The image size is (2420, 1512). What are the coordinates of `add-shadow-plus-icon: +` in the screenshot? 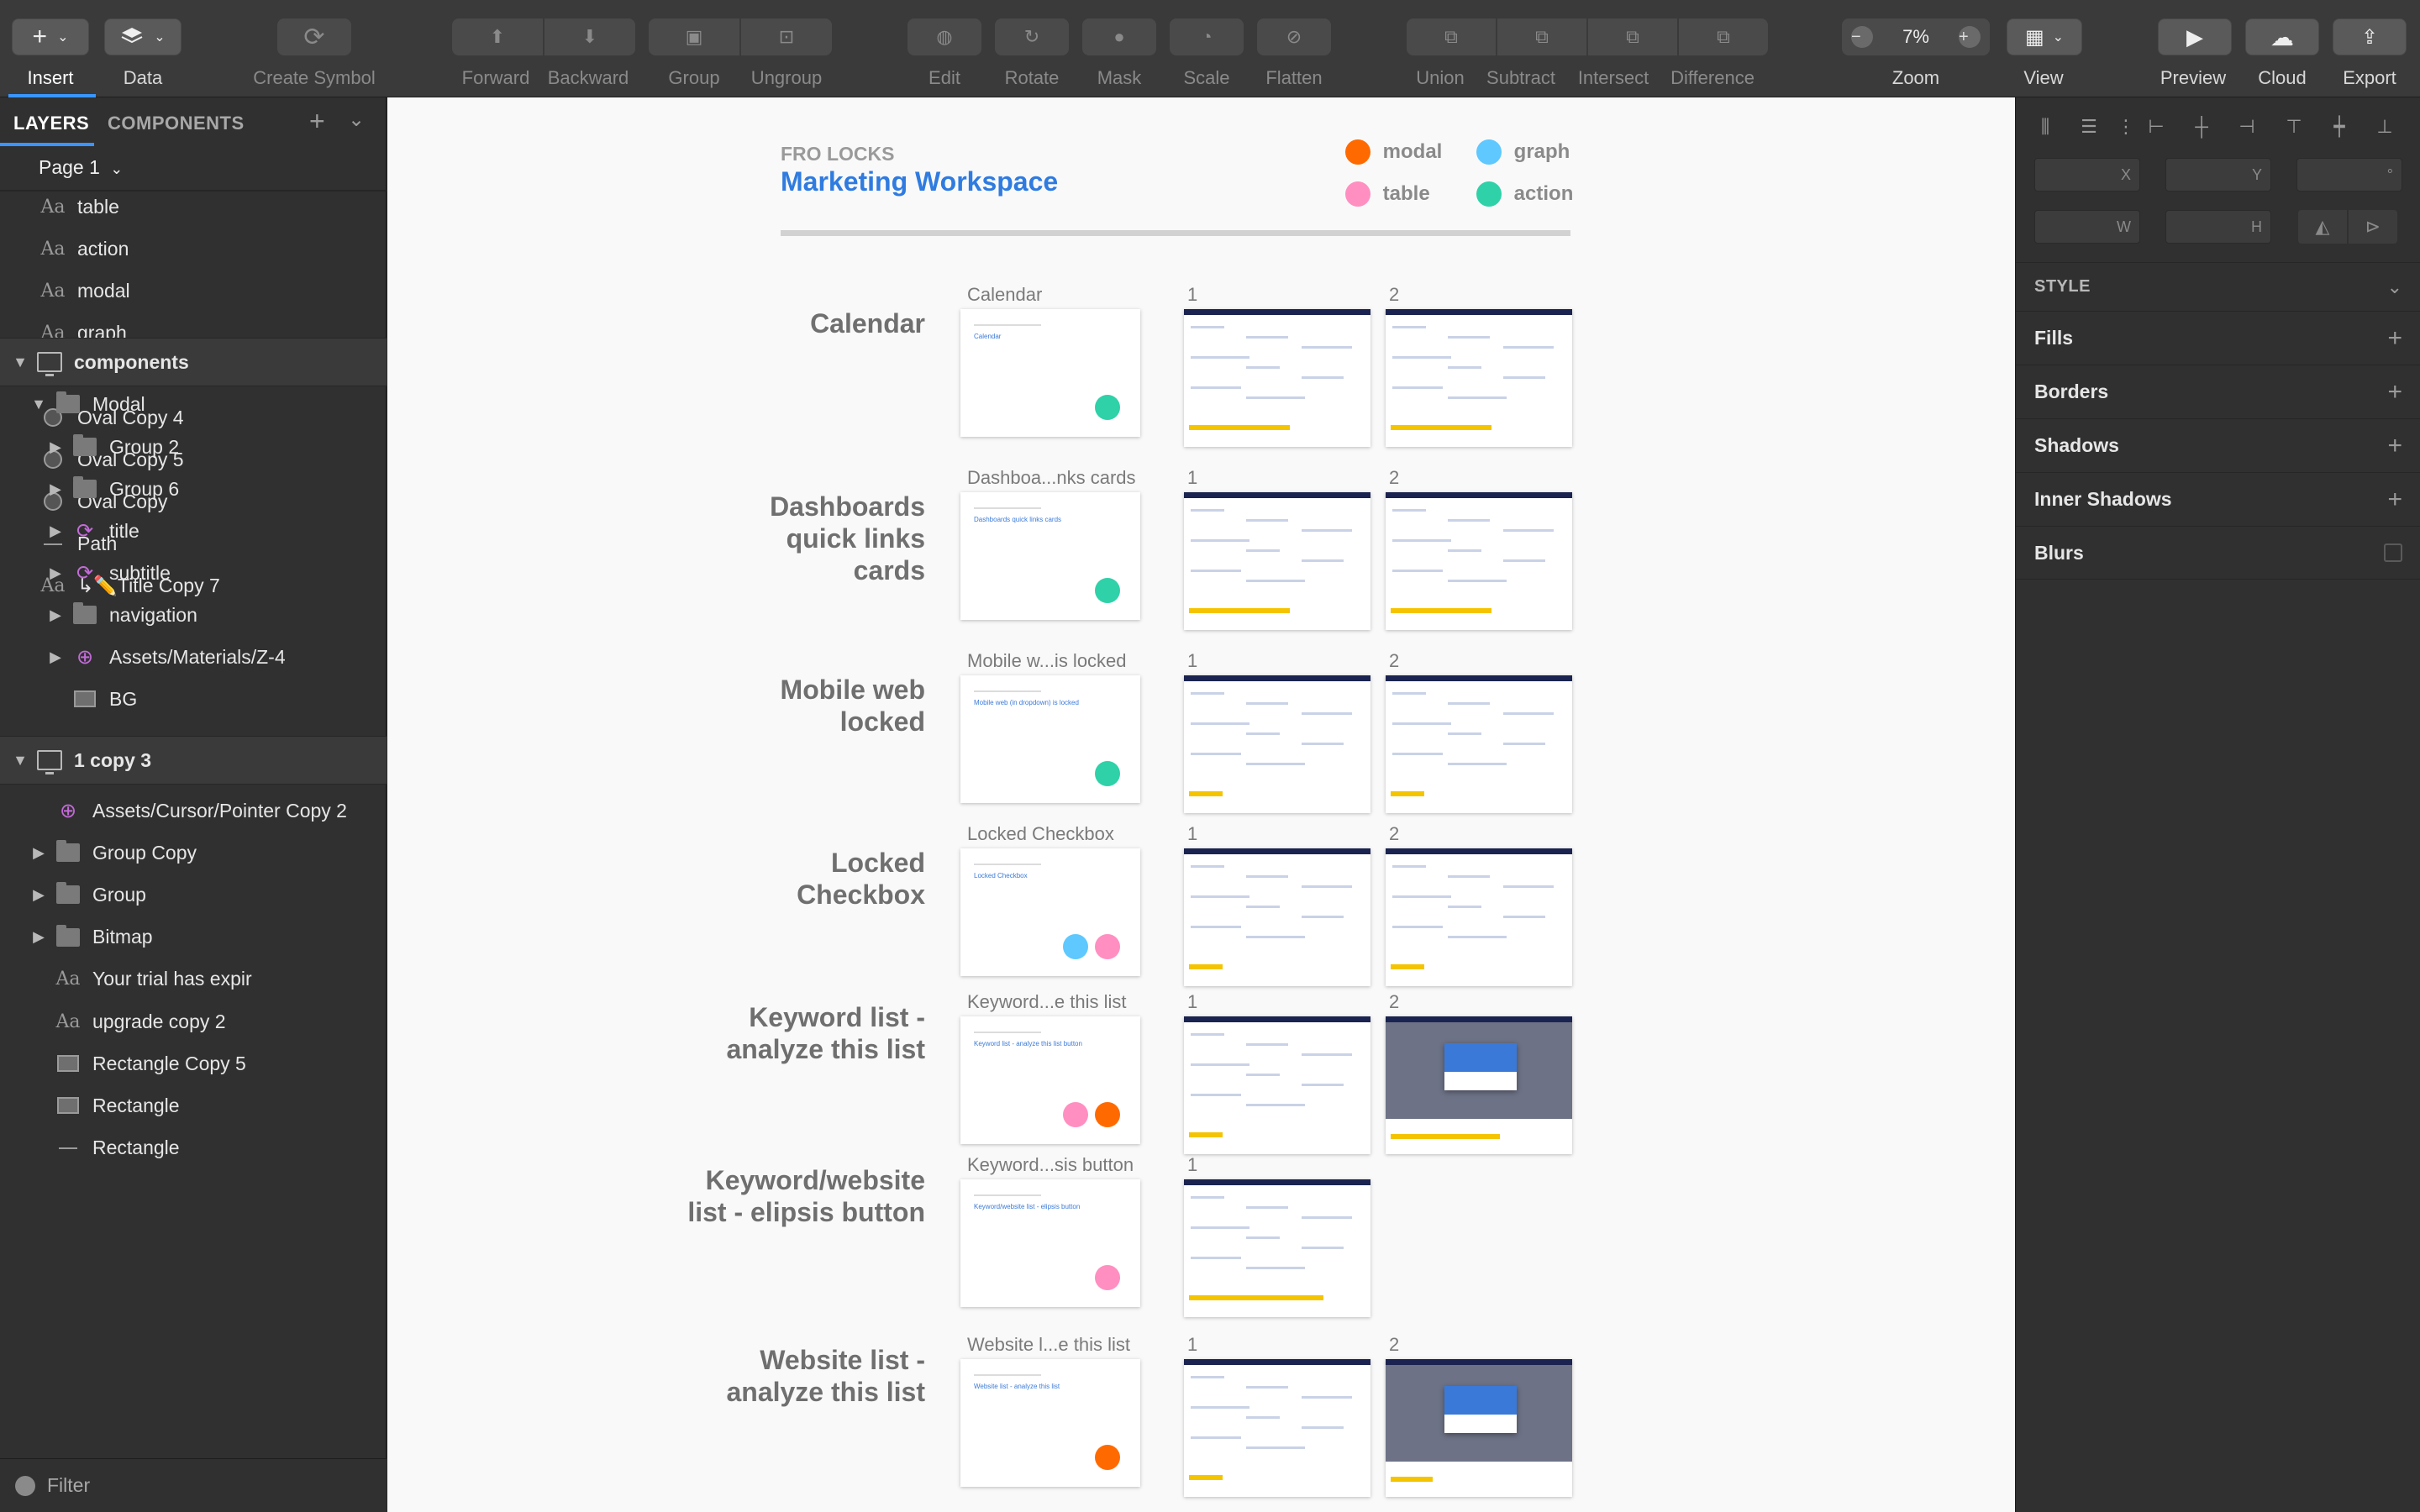 It's located at (2394, 446).